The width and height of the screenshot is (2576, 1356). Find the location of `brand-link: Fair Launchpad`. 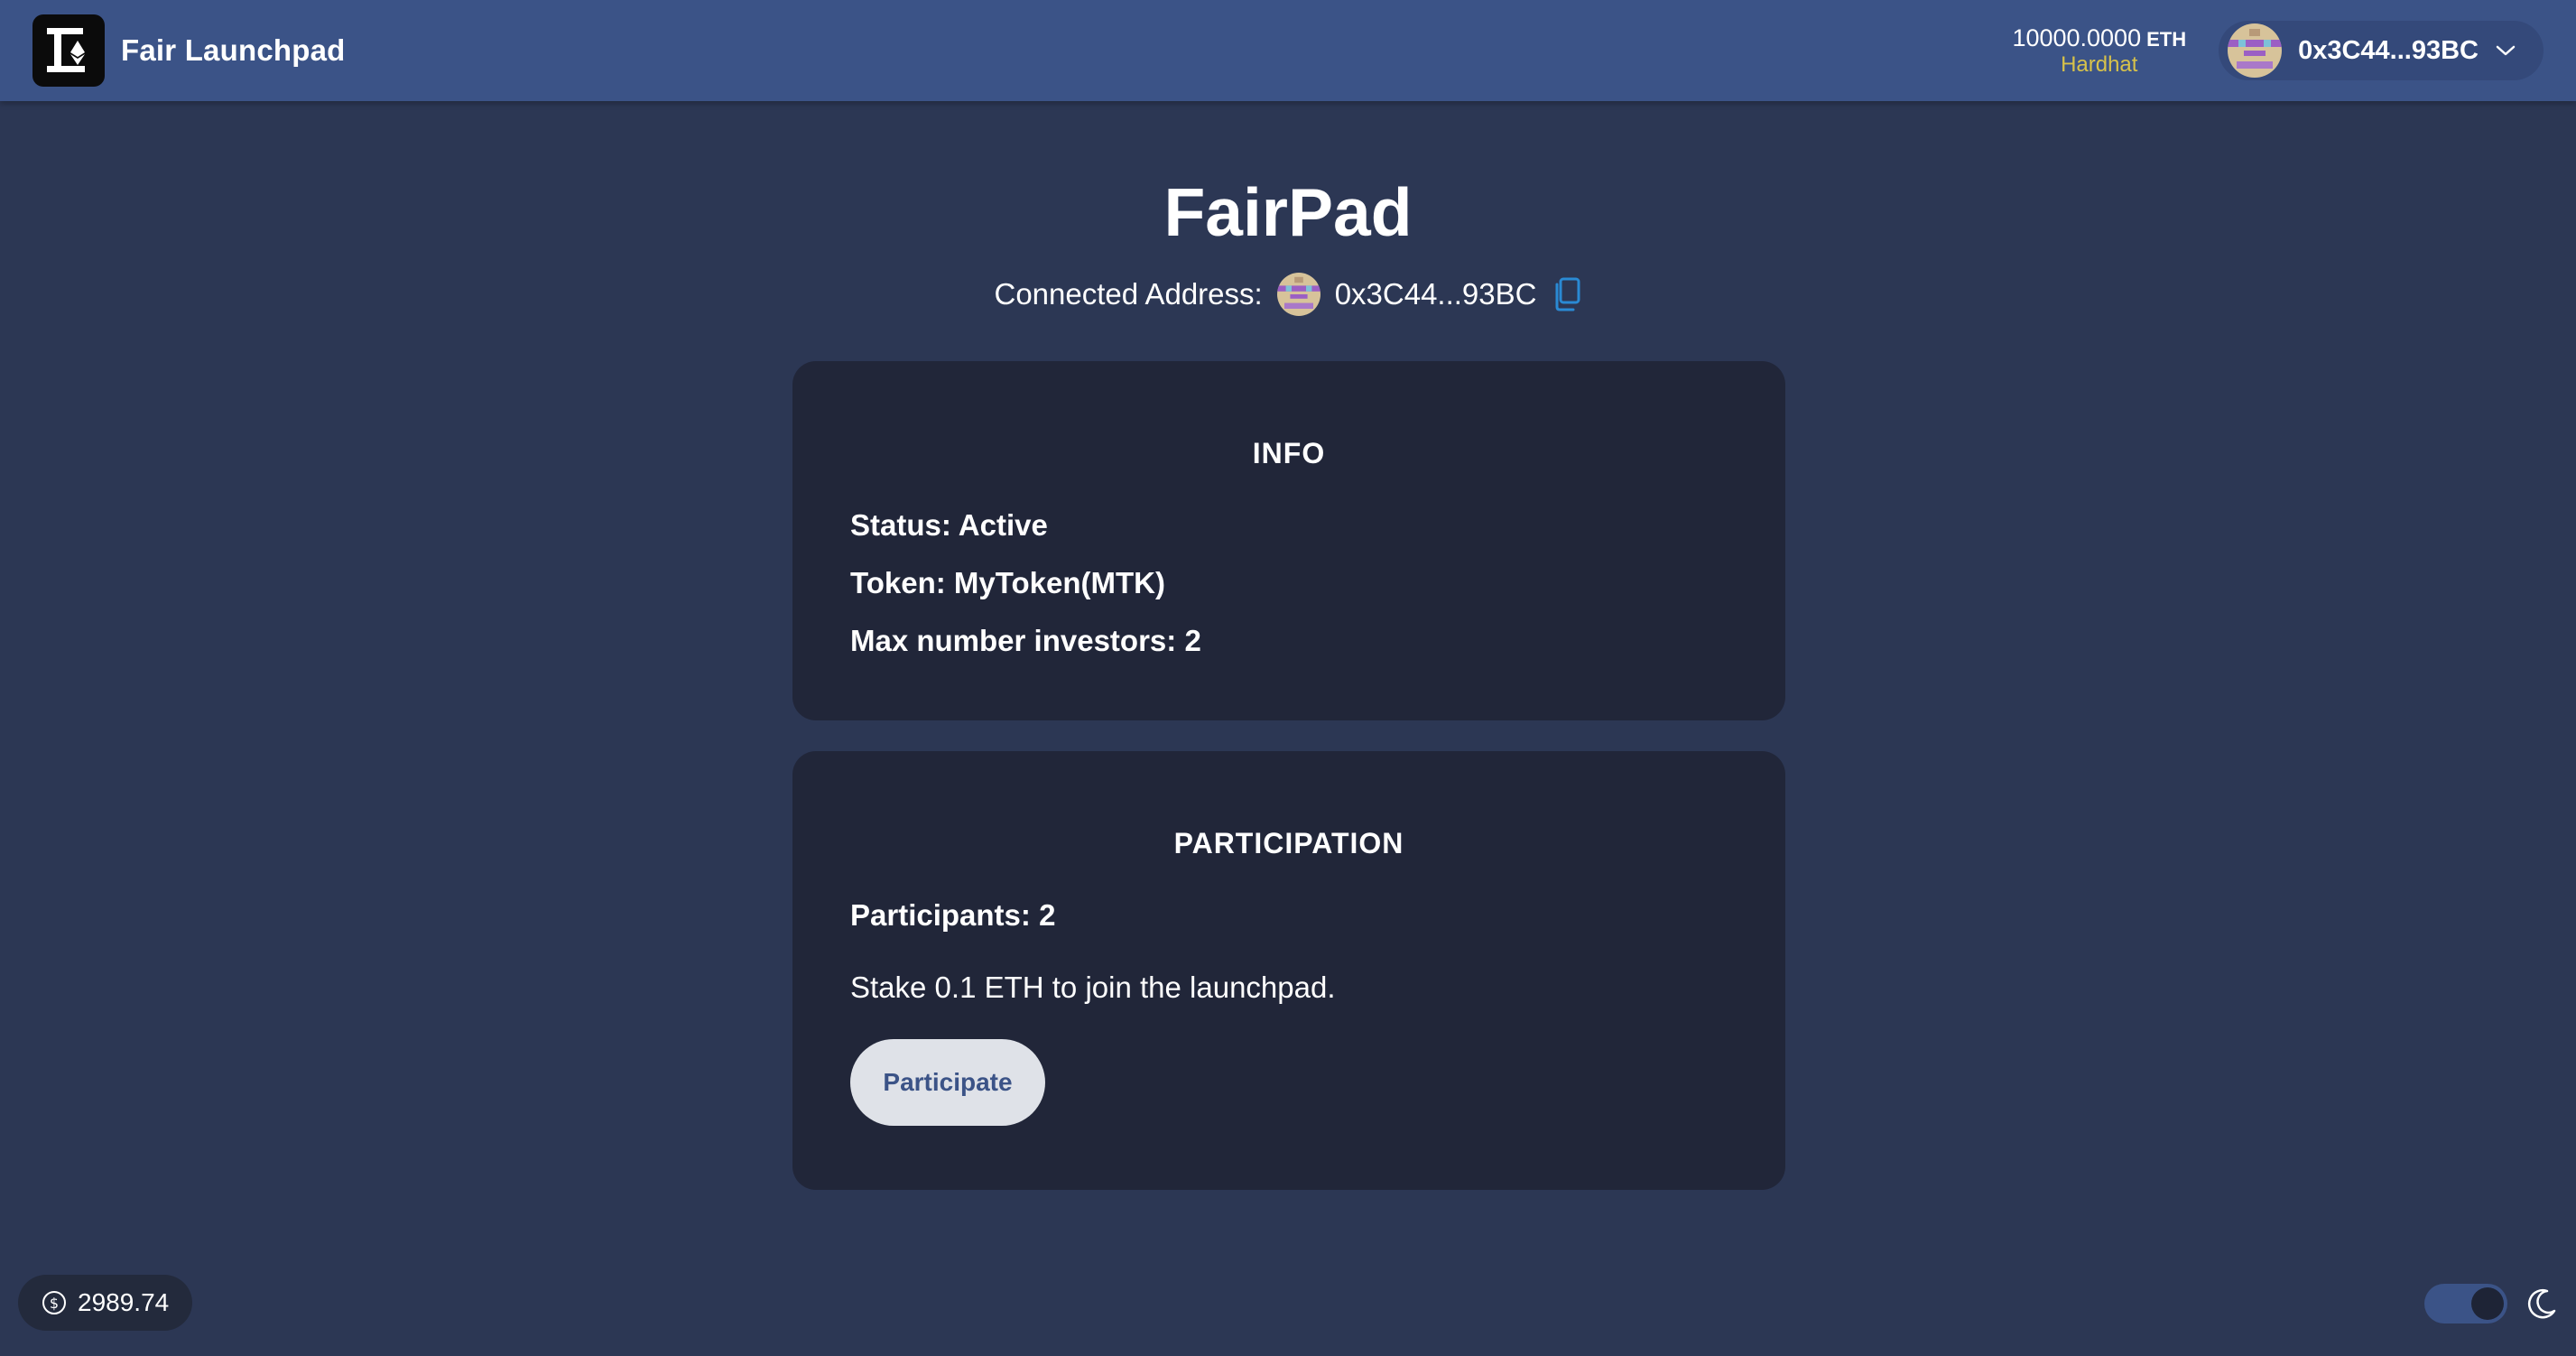

brand-link: Fair Launchpad is located at coordinates (189, 50).